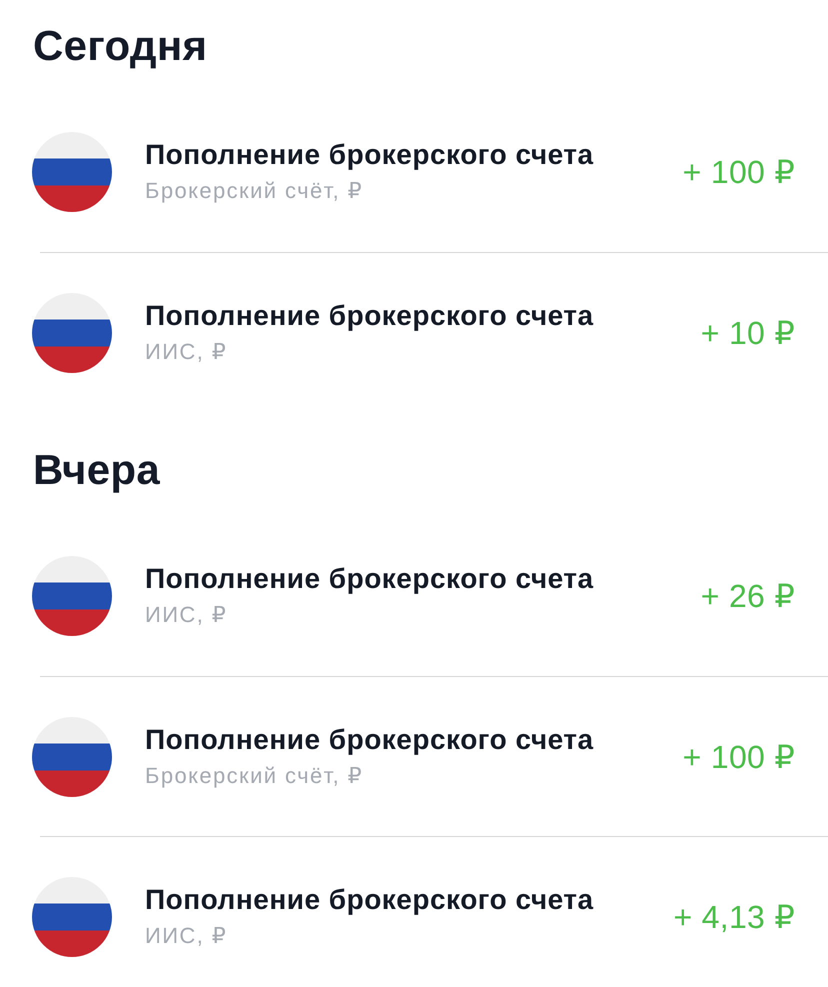  I want to click on section-heading: Сегодня, so click(120, 46).